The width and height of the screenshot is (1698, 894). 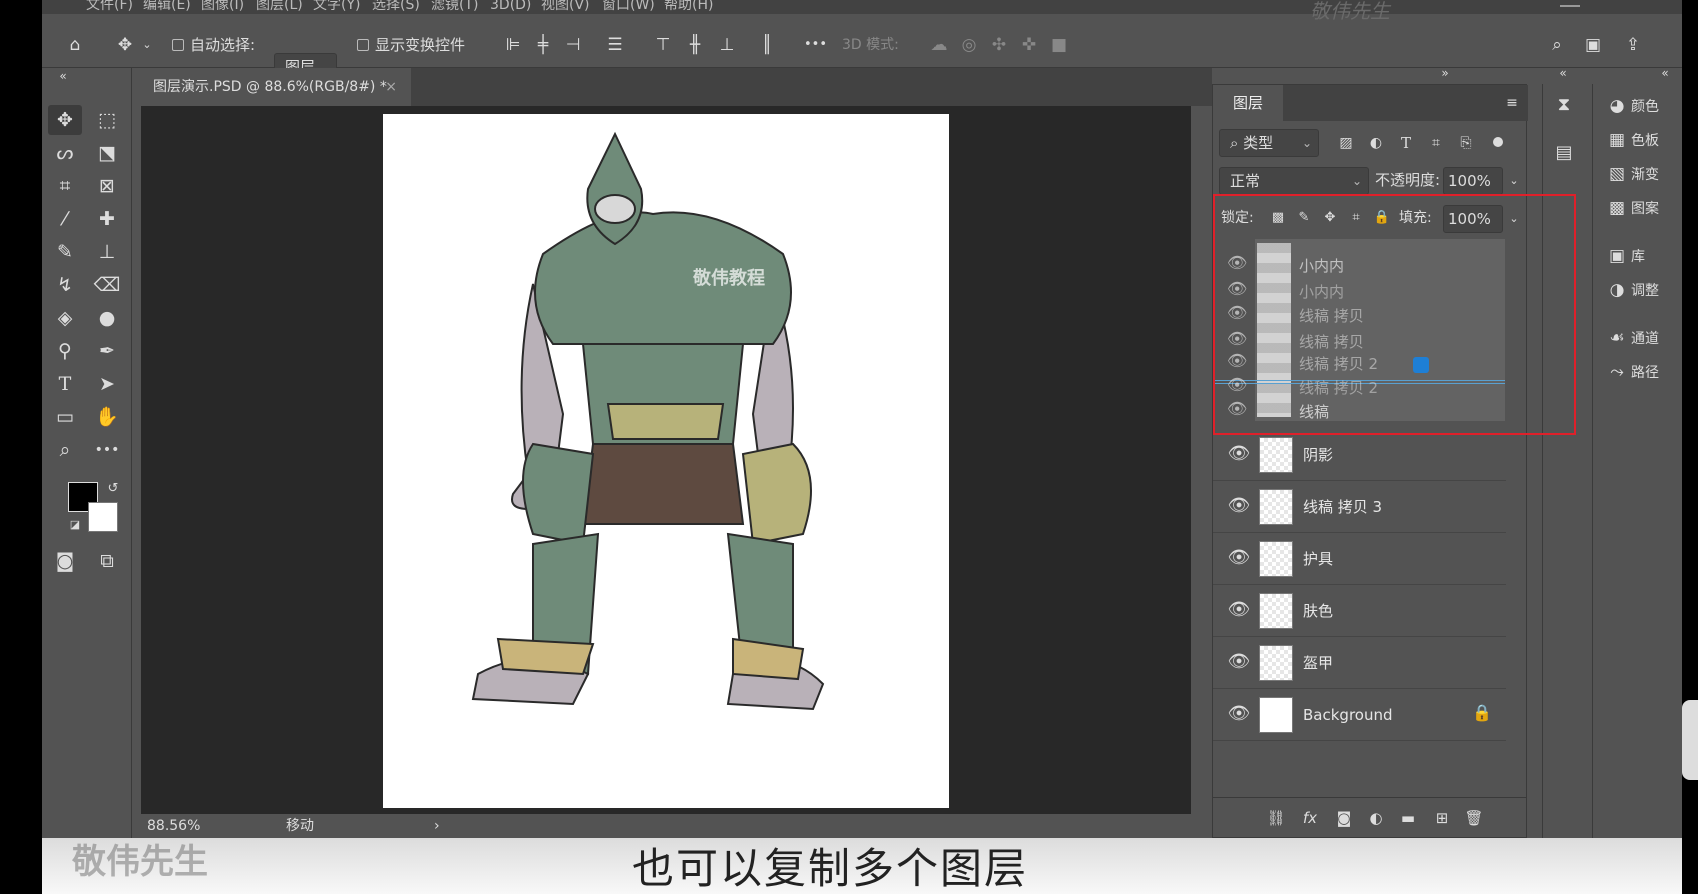 I want to click on window-controls, so click(x=1607, y=6).